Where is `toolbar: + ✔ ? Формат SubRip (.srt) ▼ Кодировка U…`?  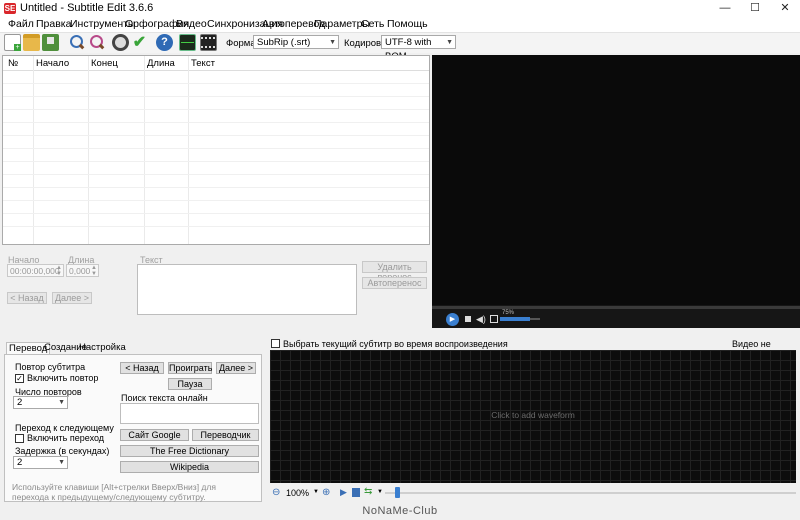 toolbar: + ✔ ? Формат SubRip (.srt) ▼ Кодировка U… is located at coordinates (400, 47).